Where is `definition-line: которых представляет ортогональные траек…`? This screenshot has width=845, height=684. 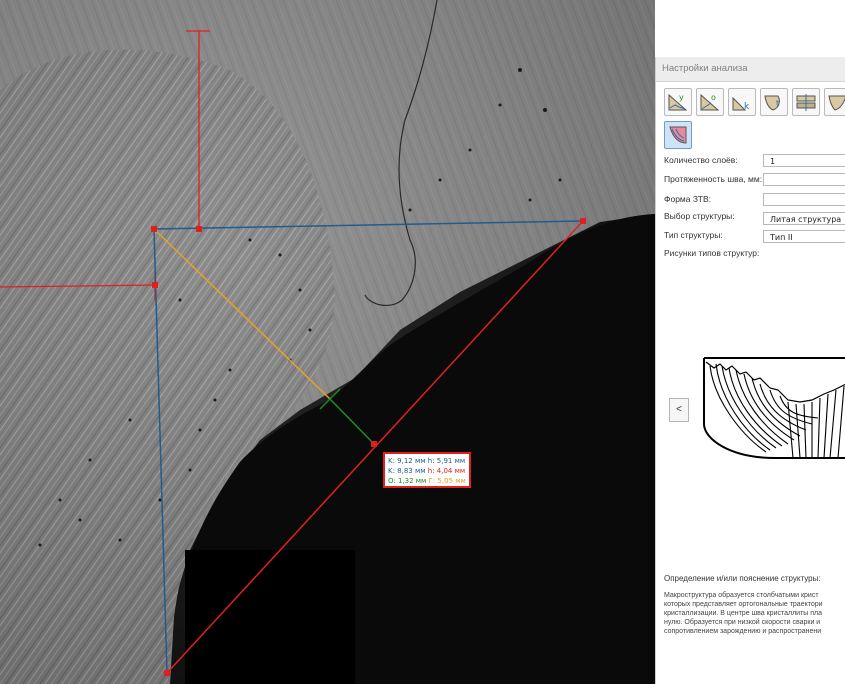
definition-line: которых представляет ортогональные траек… is located at coordinates (743, 604).